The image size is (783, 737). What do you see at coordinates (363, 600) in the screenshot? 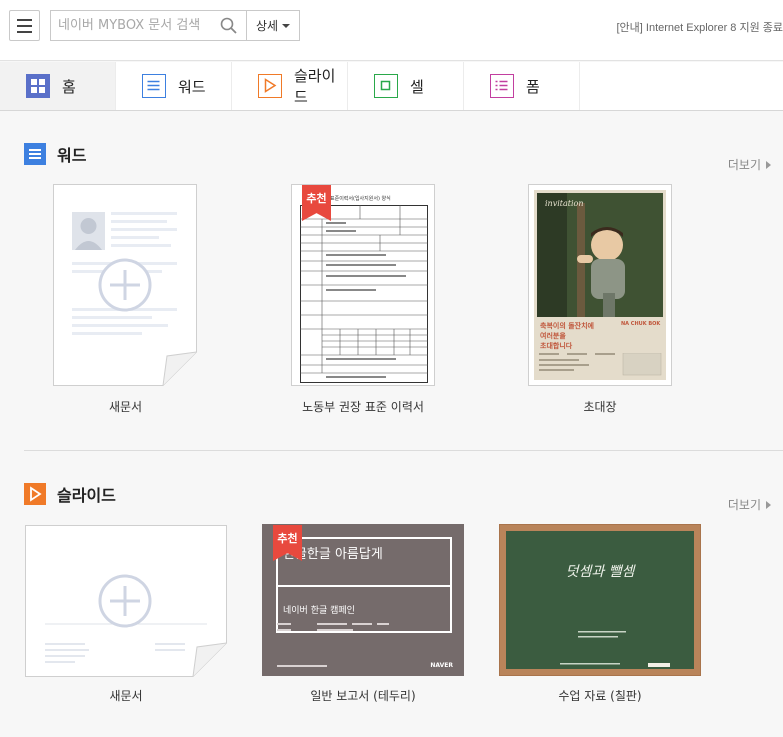
I see `report-thumbnail: 한글한글 아름답게 네이버 한글 캠페인 NAVER 추천` at bounding box center [363, 600].